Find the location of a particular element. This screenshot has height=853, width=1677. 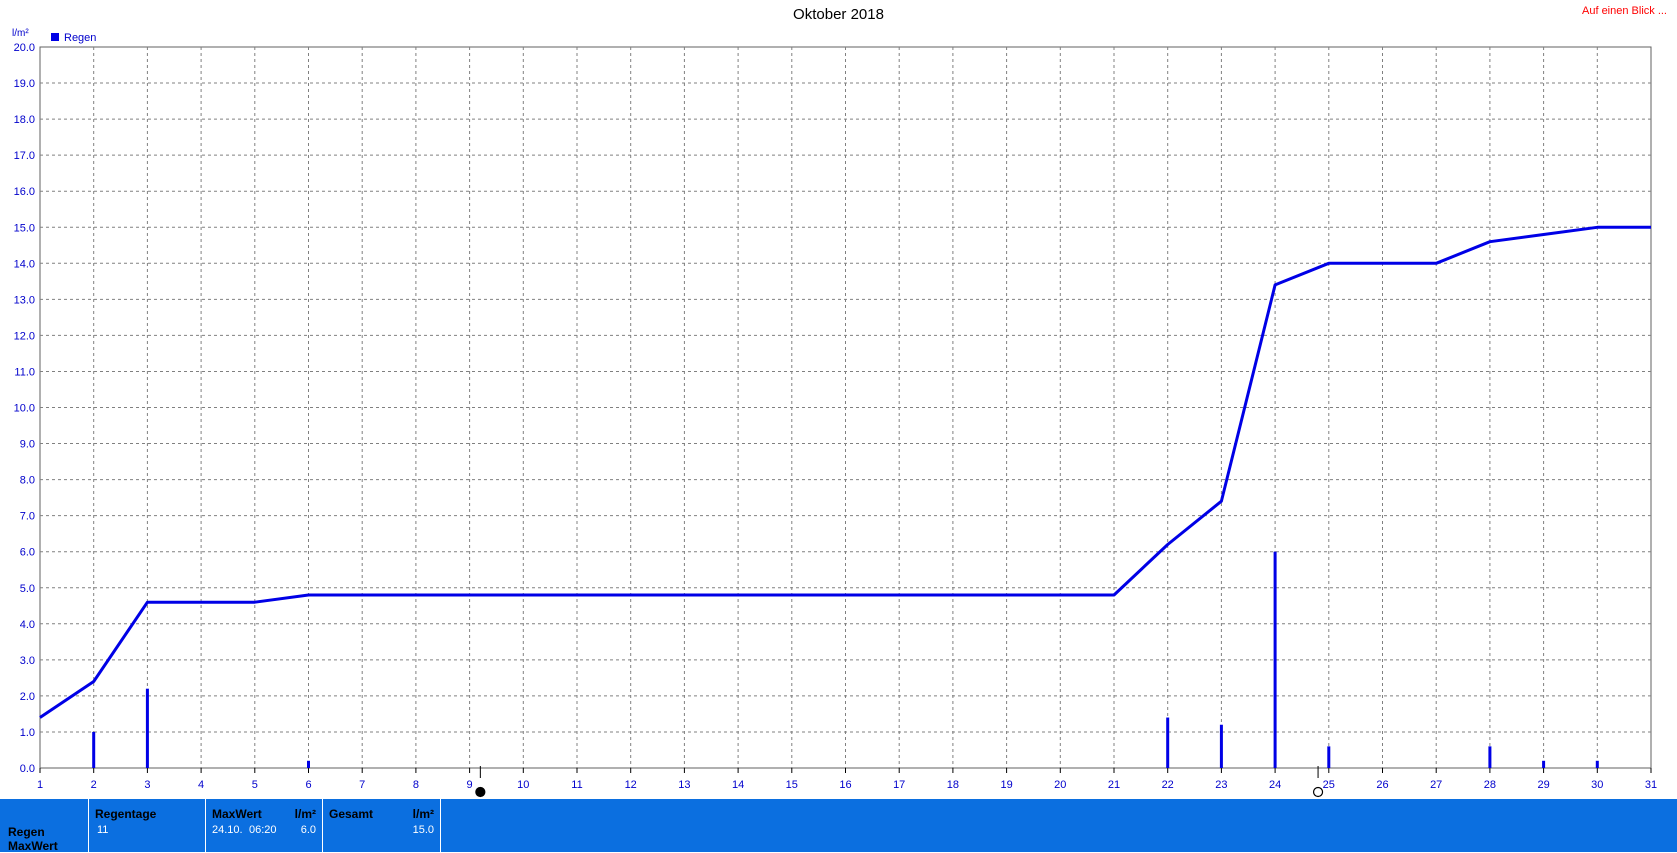

y-unit-label: l/m² is located at coordinates (20, 33).